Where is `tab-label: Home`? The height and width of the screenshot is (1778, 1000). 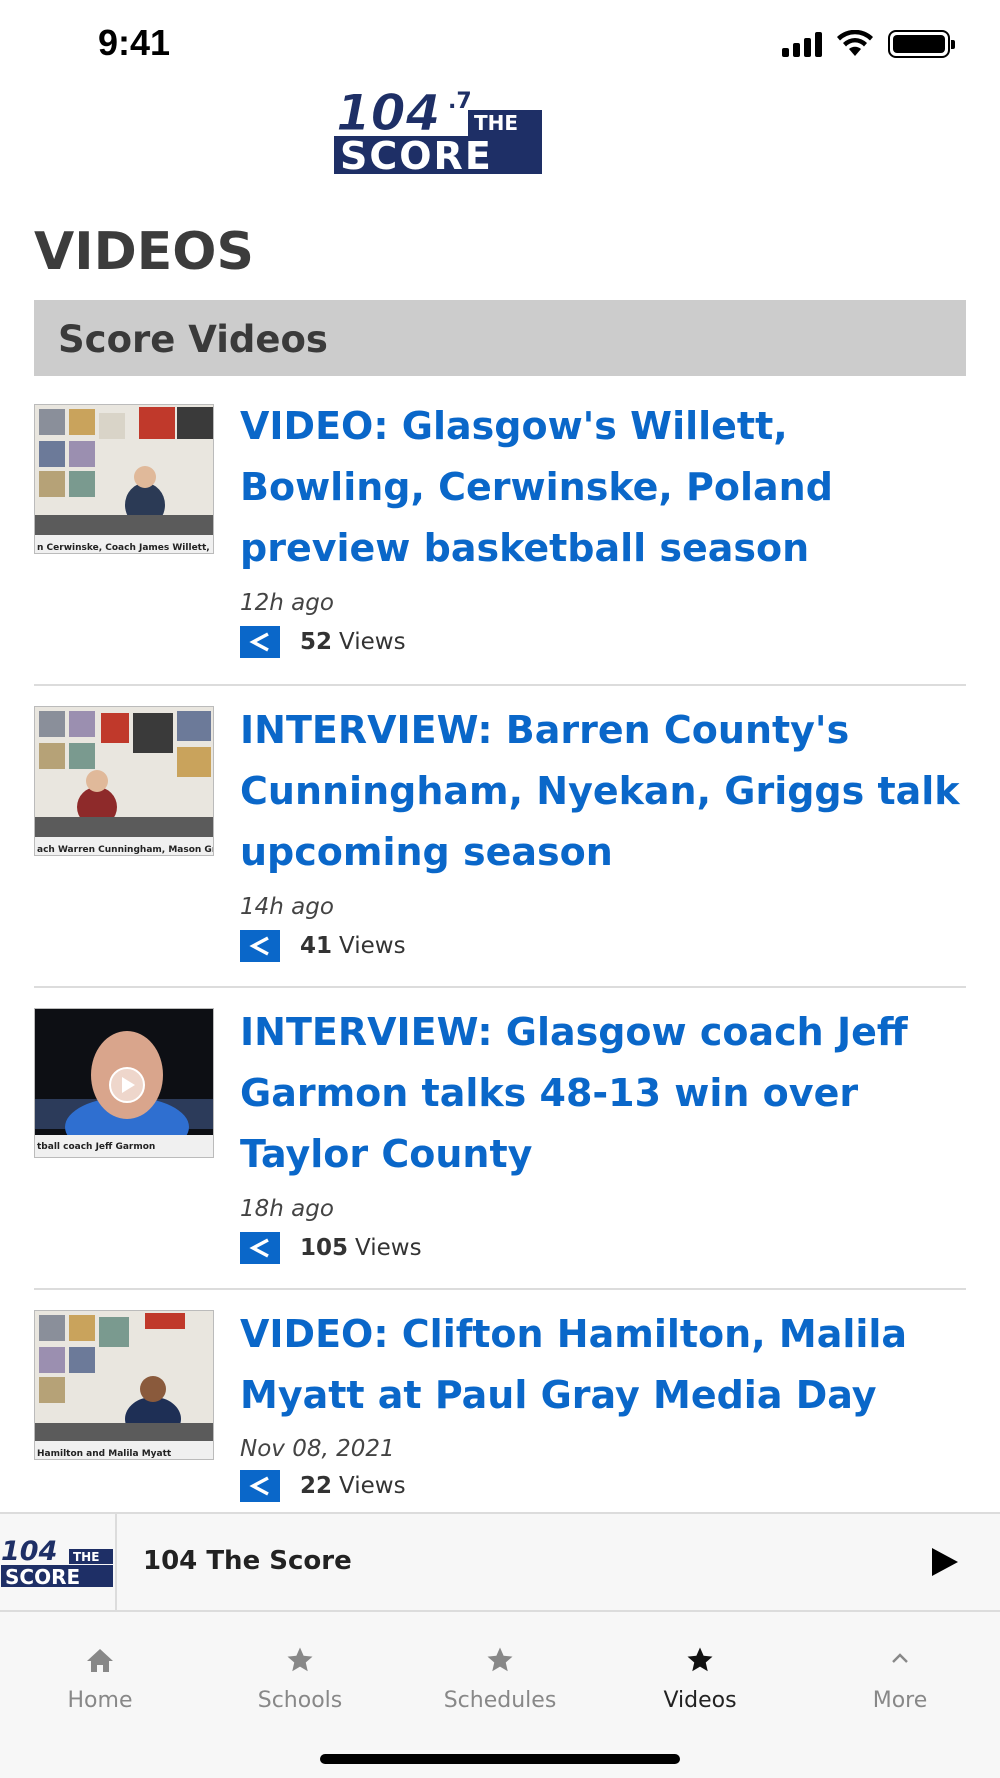 tab-label: Home is located at coordinates (100, 1700).